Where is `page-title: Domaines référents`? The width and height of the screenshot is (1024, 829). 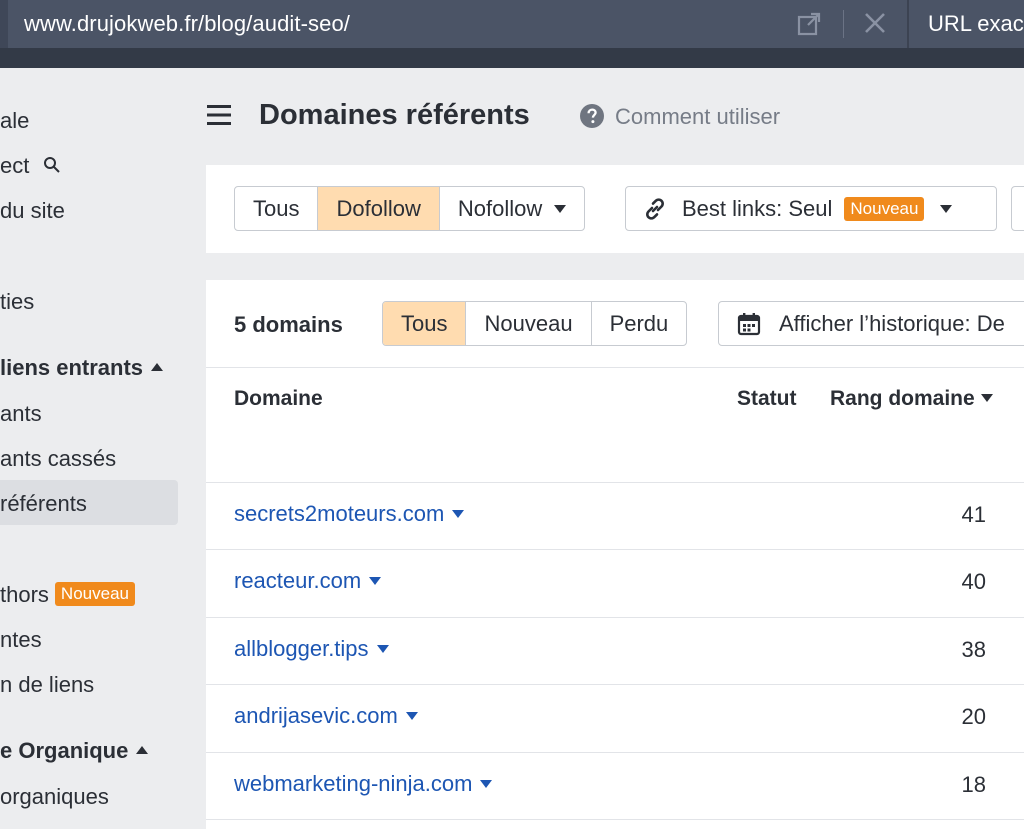 page-title: Domaines référents is located at coordinates (394, 115).